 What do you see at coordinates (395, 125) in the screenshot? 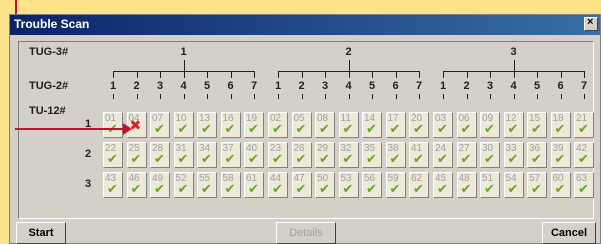
I see `tu12-cell: 17 ✔` at bounding box center [395, 125].